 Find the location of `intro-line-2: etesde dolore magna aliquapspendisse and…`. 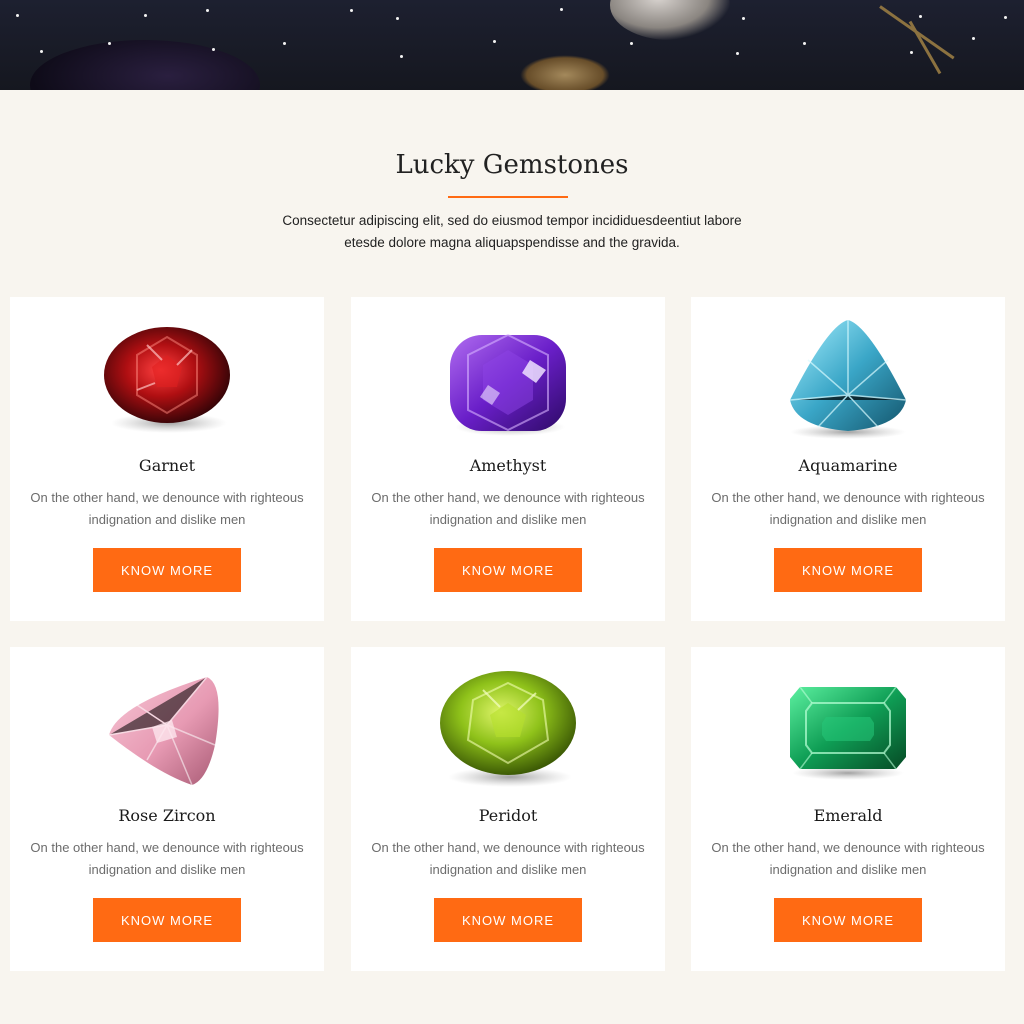

intro-line-2: etesde dolore magna aliquapspendisse and… is located at coordinates (512, 242).